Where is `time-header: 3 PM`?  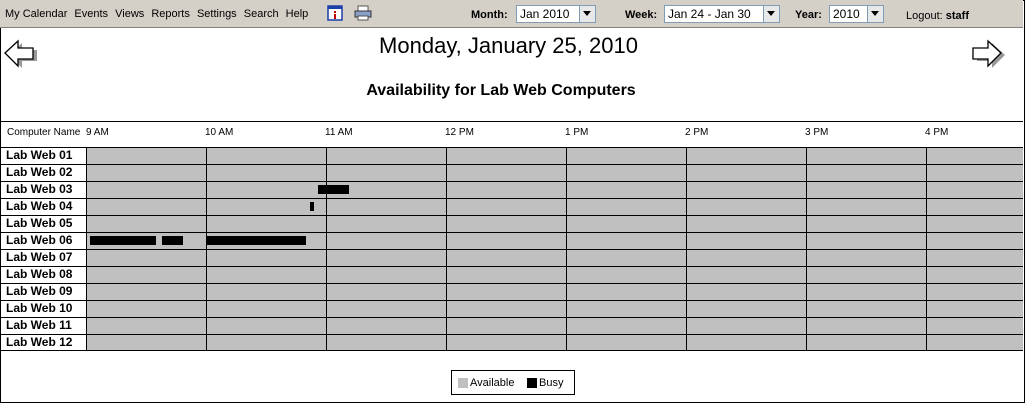 time-header: 3 PM is located at coordinates (817, 132).